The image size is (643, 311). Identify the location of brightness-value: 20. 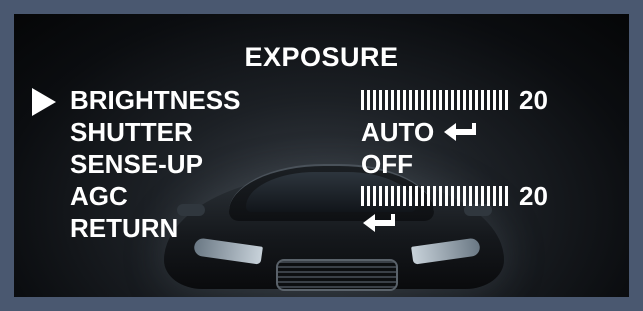
(454, 100).